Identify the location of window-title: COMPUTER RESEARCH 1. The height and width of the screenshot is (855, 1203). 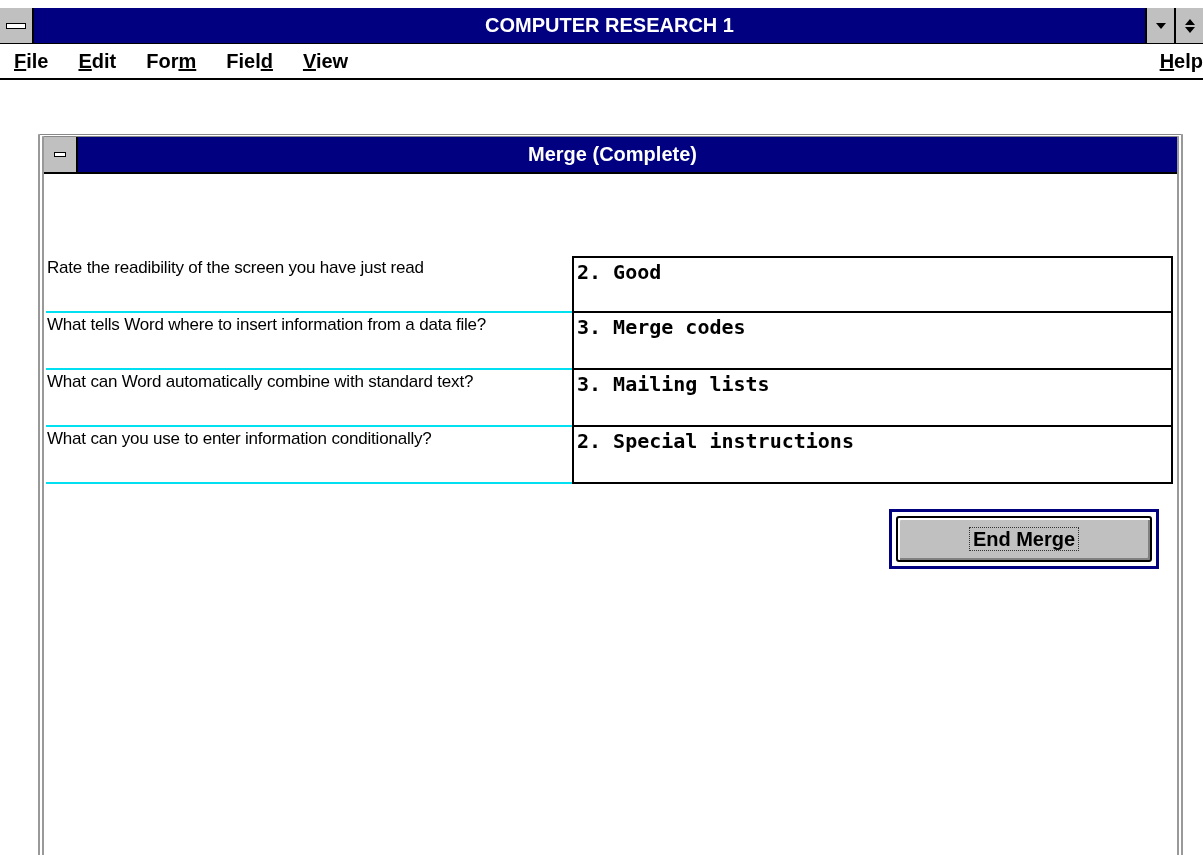
(609, 25).